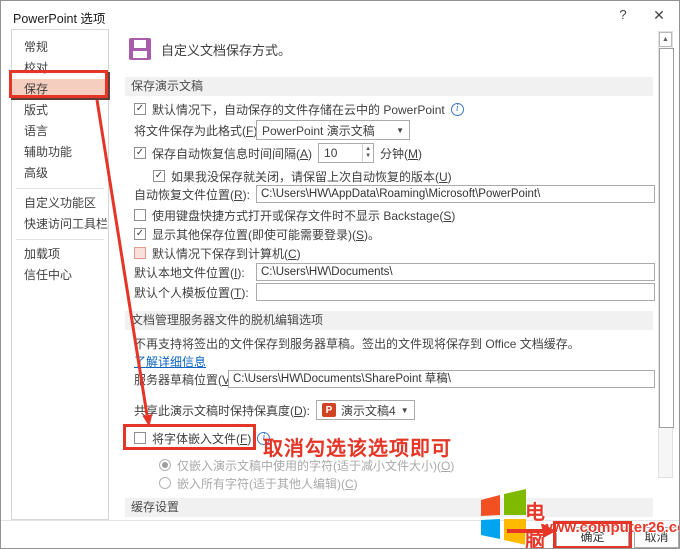  Describe the element at coordinates (329, 410) in the screenshot. I see `powerpoint-file-icon: P` at that location.